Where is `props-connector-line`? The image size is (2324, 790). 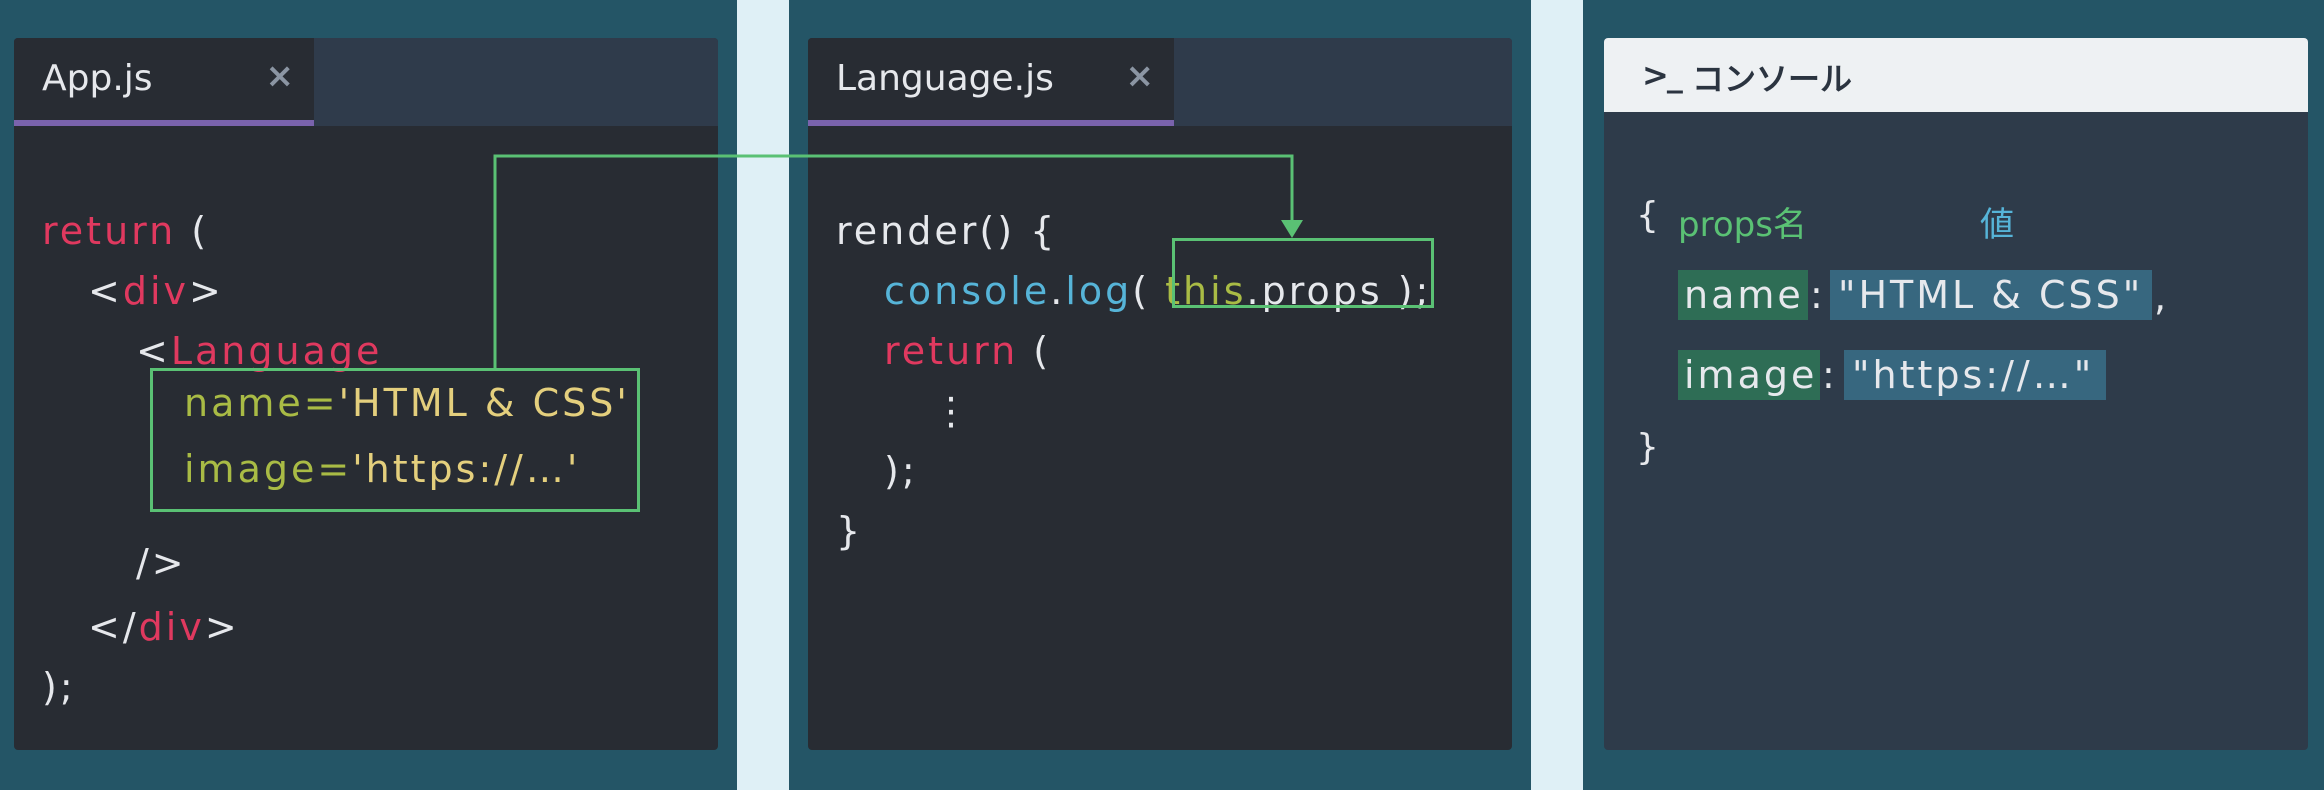
props-connector-line is located at coordinates (893, 261).